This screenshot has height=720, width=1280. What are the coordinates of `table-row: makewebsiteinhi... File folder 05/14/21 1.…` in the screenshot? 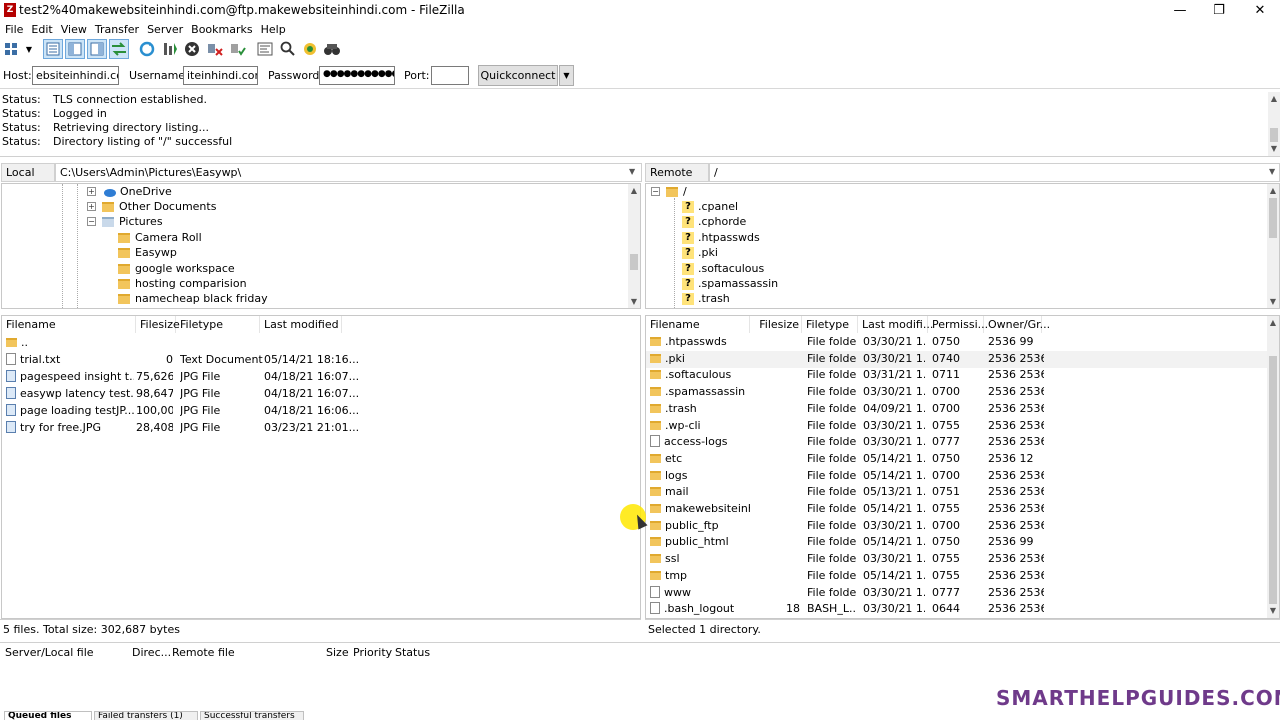 It's located at (962, 509).